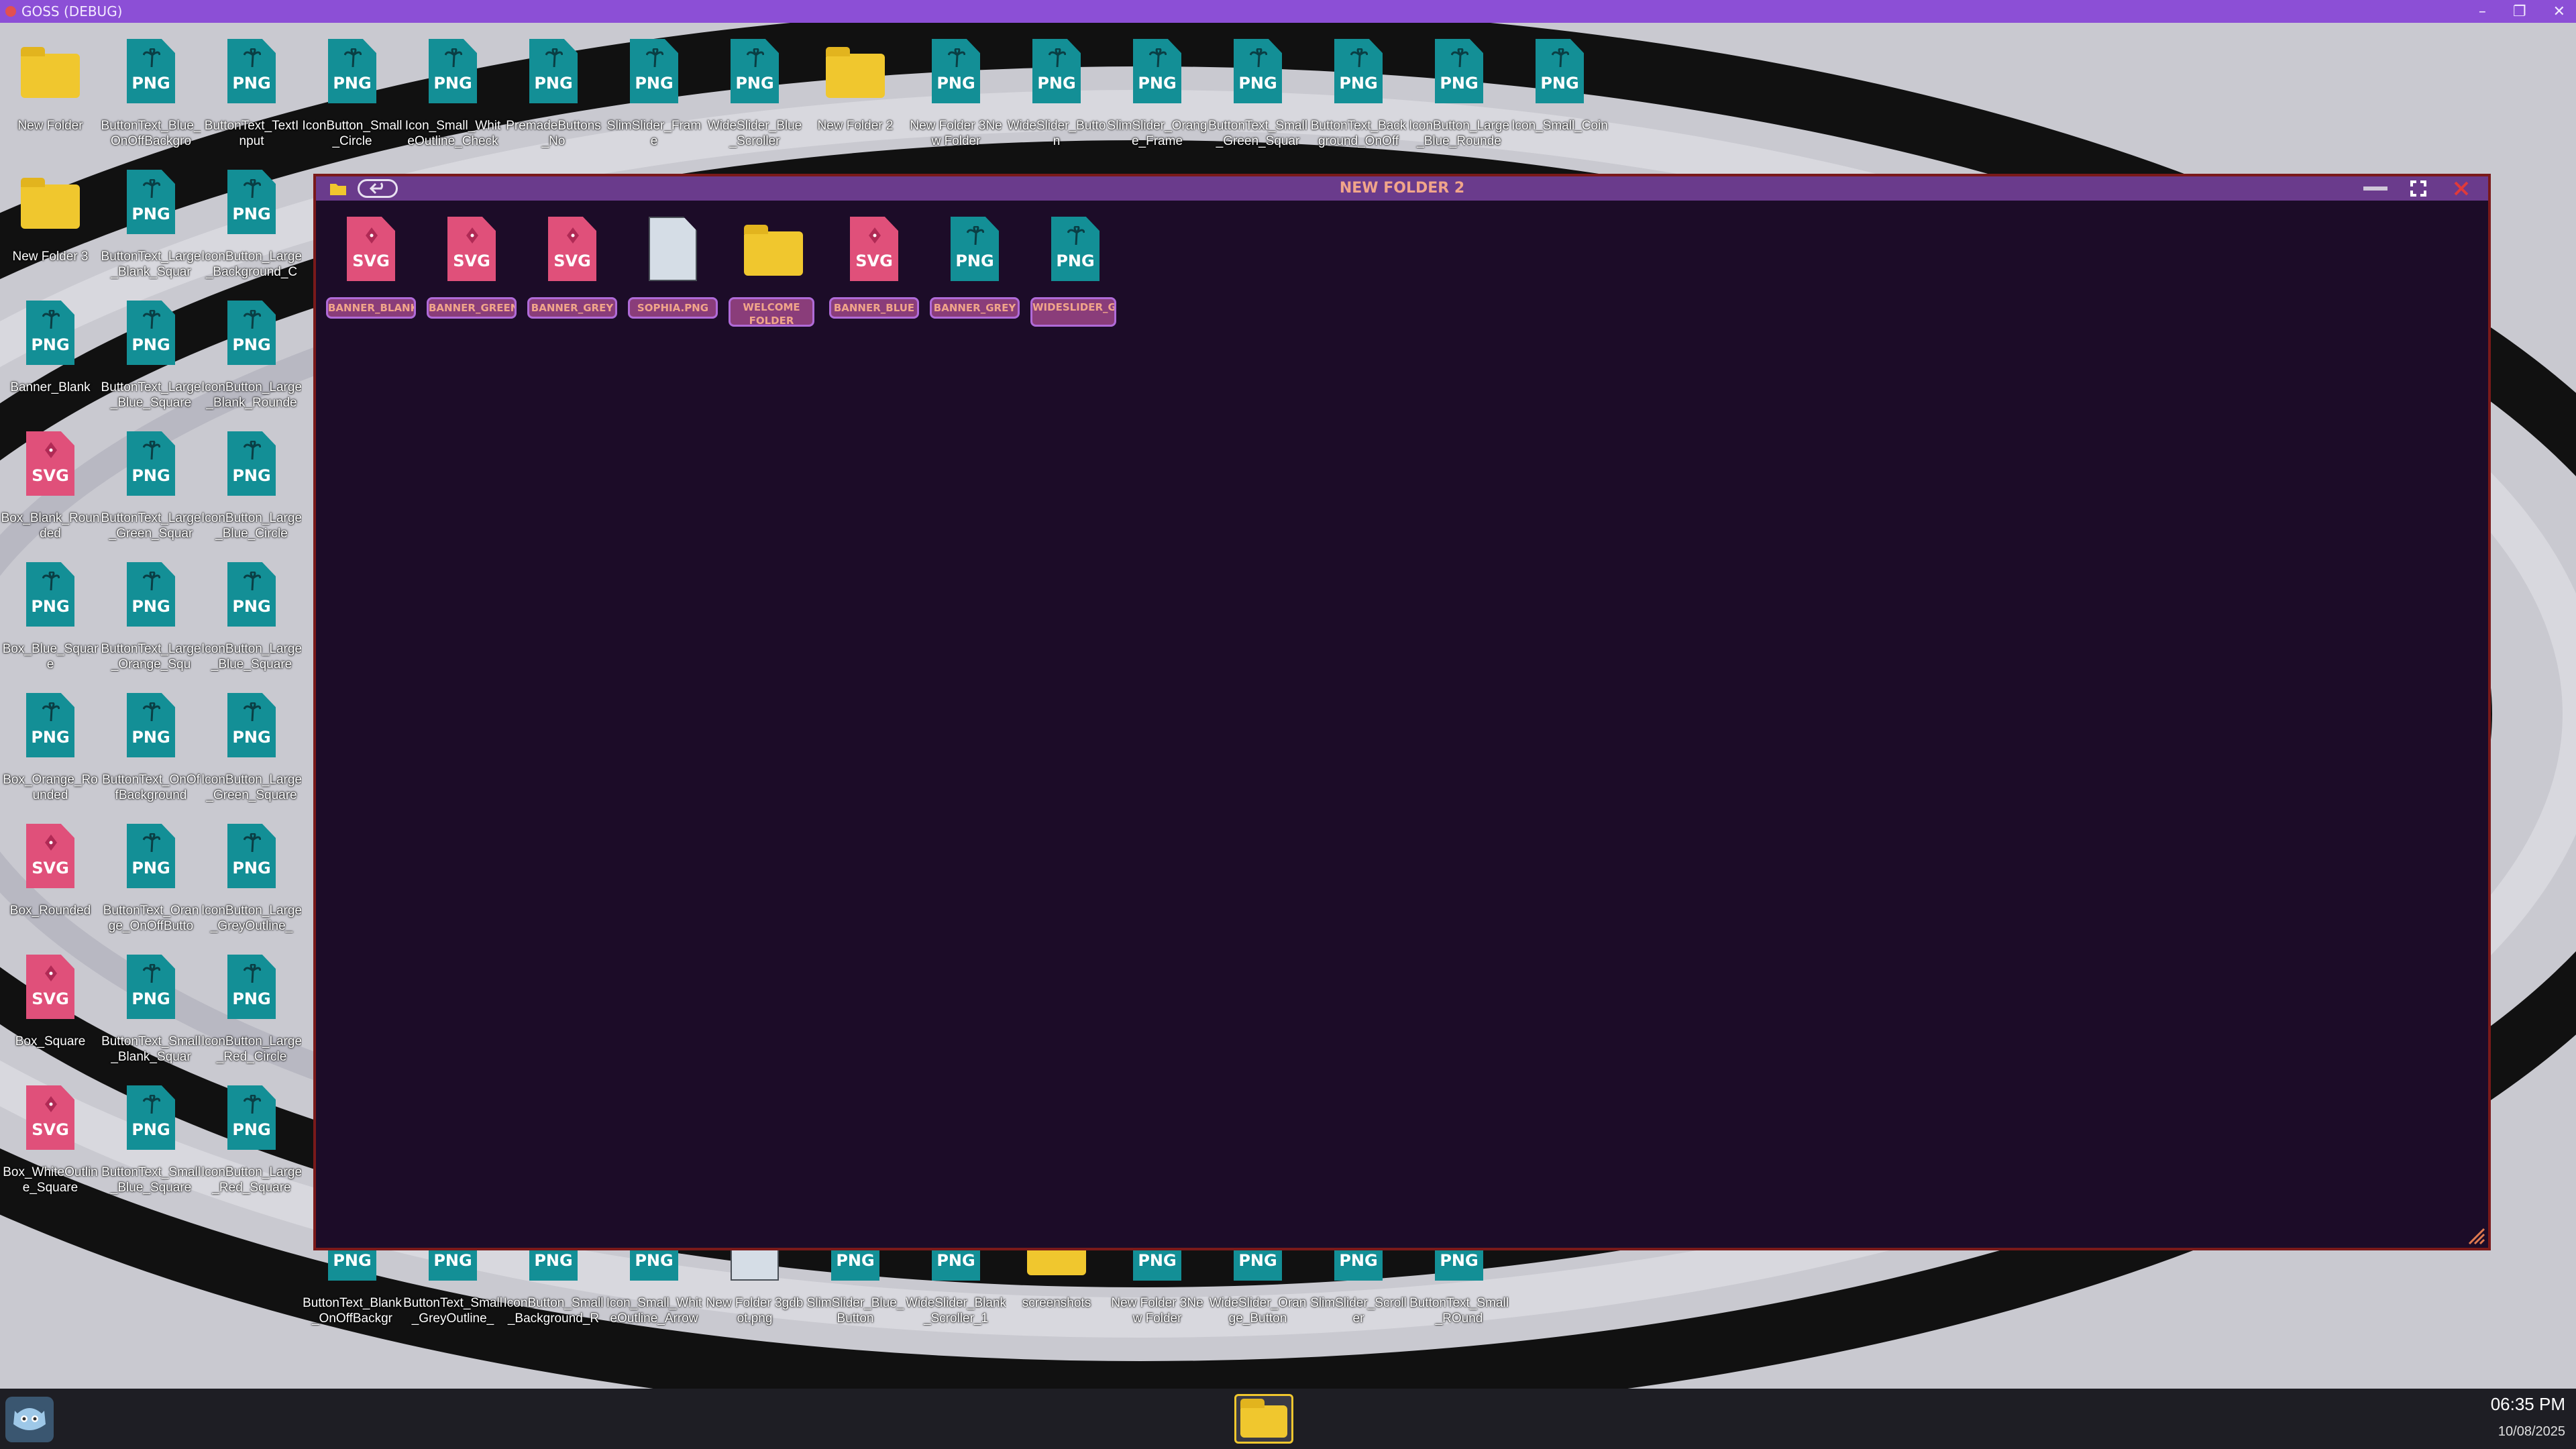  Describe the element at coordinates (251, 885) in the screenshot. I see `desktop-file: PNG IconButton_Large_GreyOutline_` at that location.